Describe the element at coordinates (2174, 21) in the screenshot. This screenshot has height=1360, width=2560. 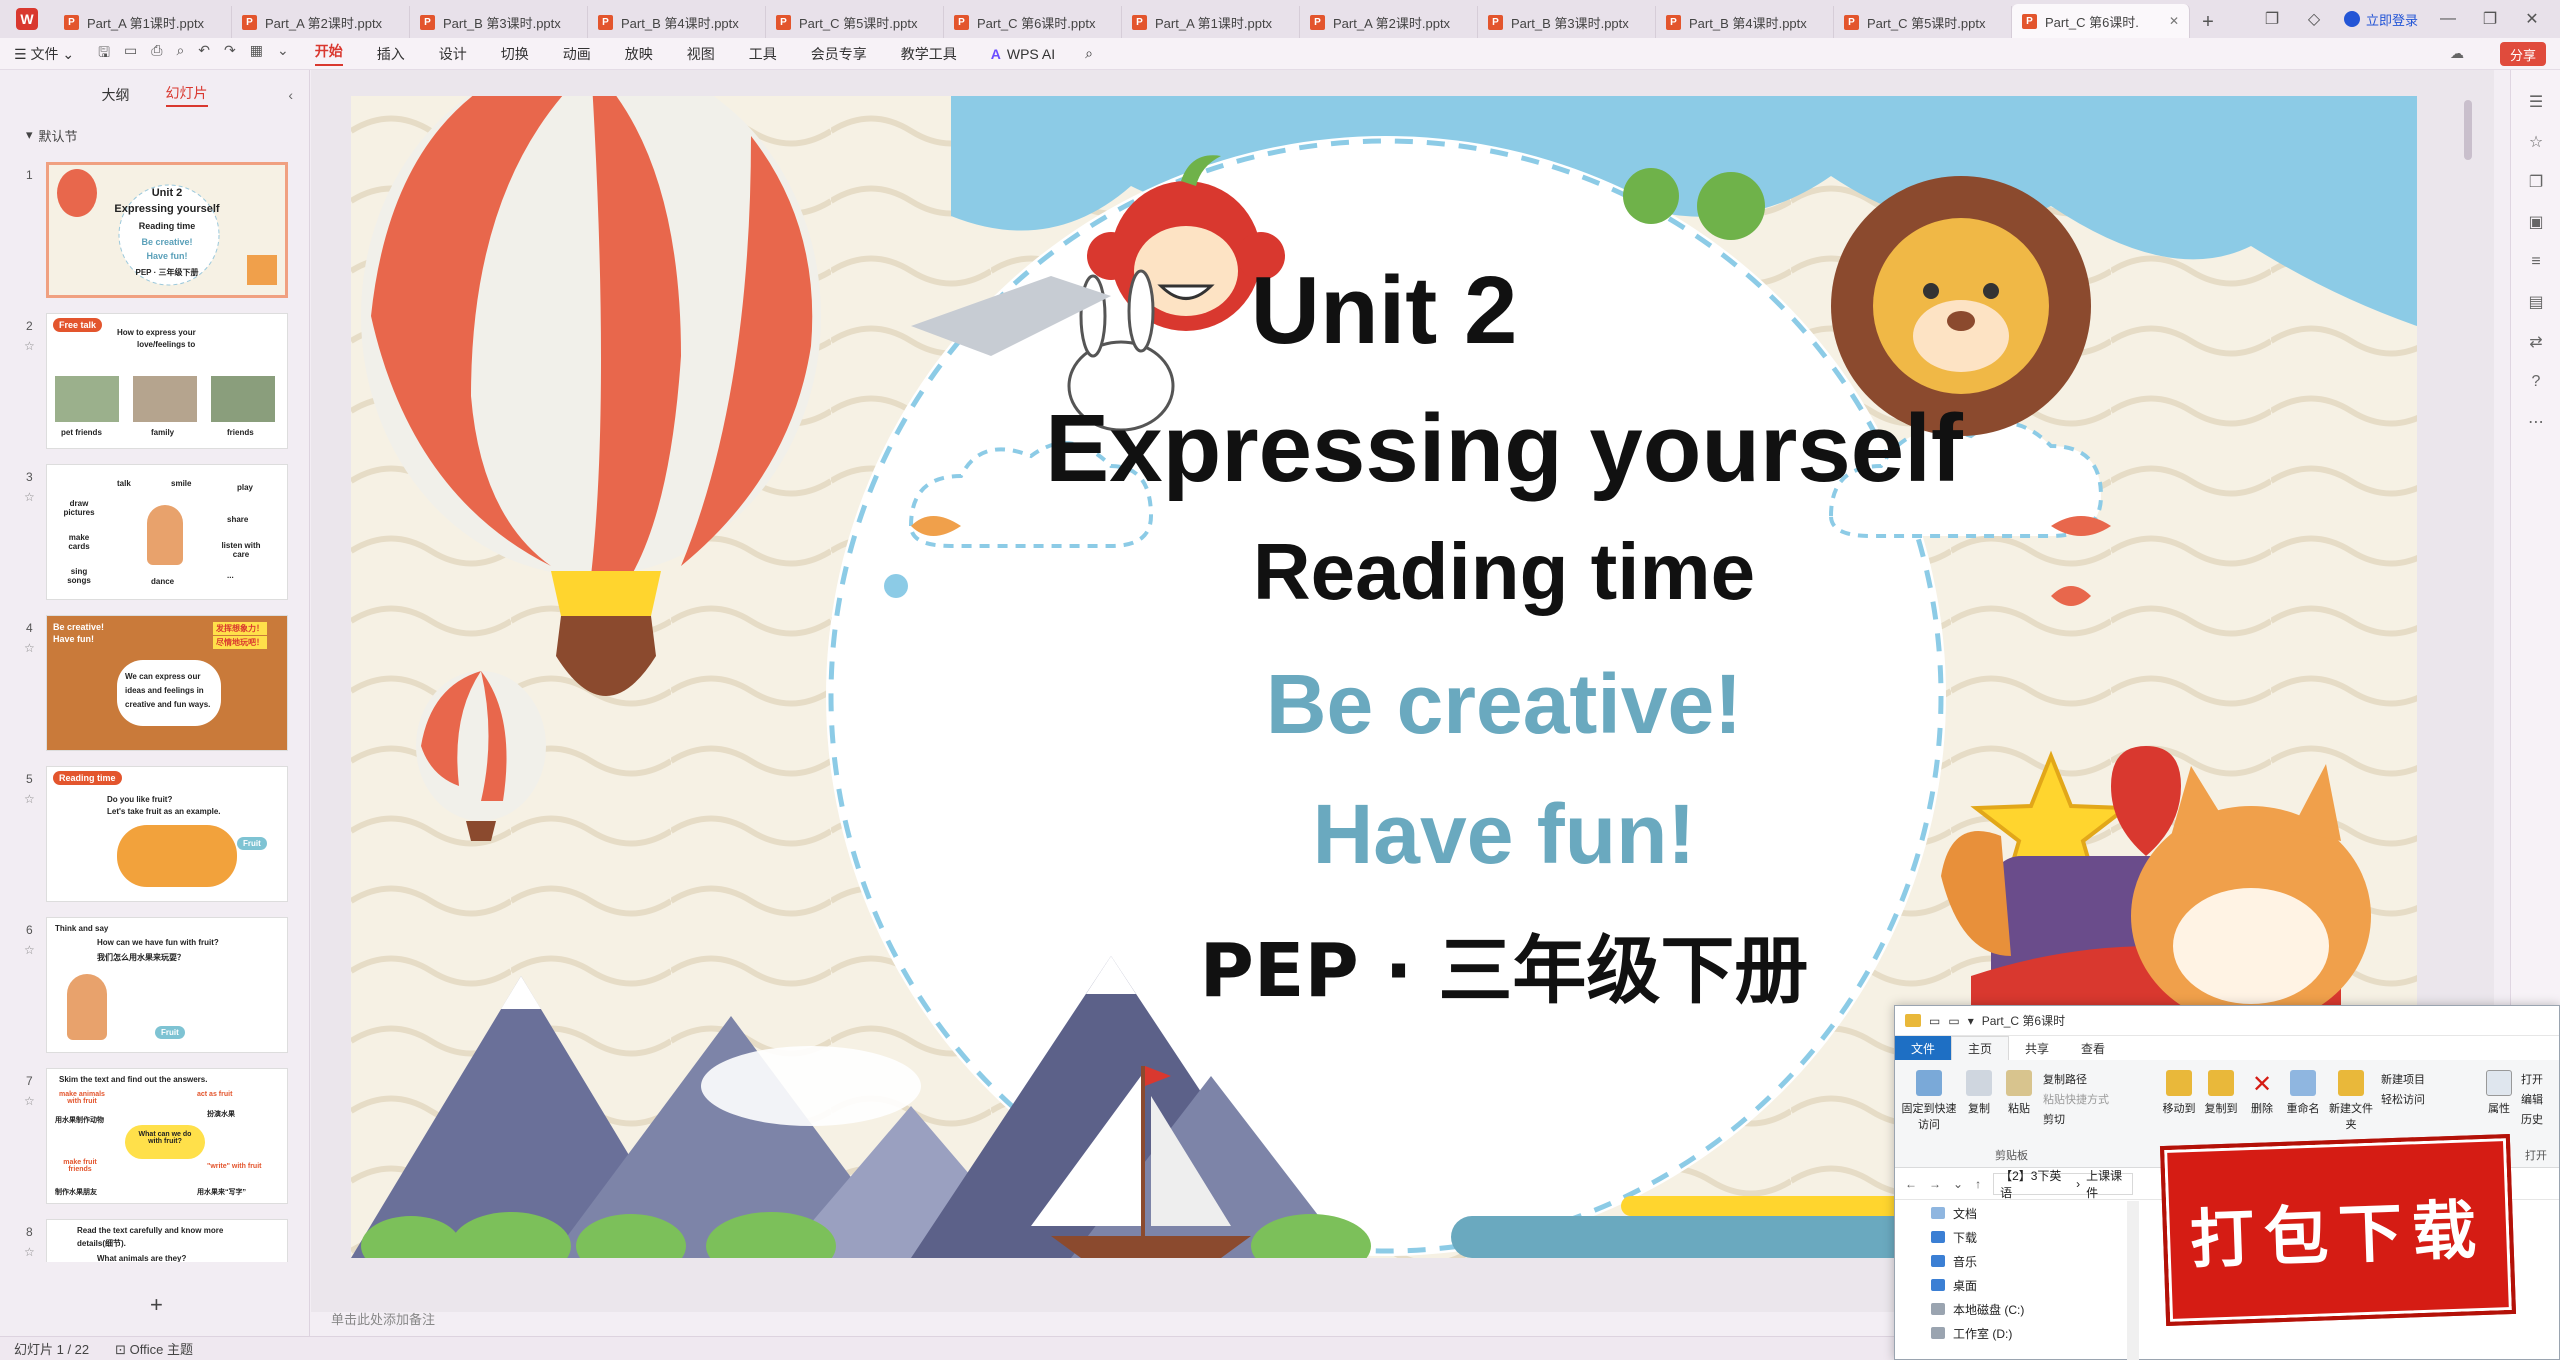
I see `close-tab-icon: ✕` at that location.